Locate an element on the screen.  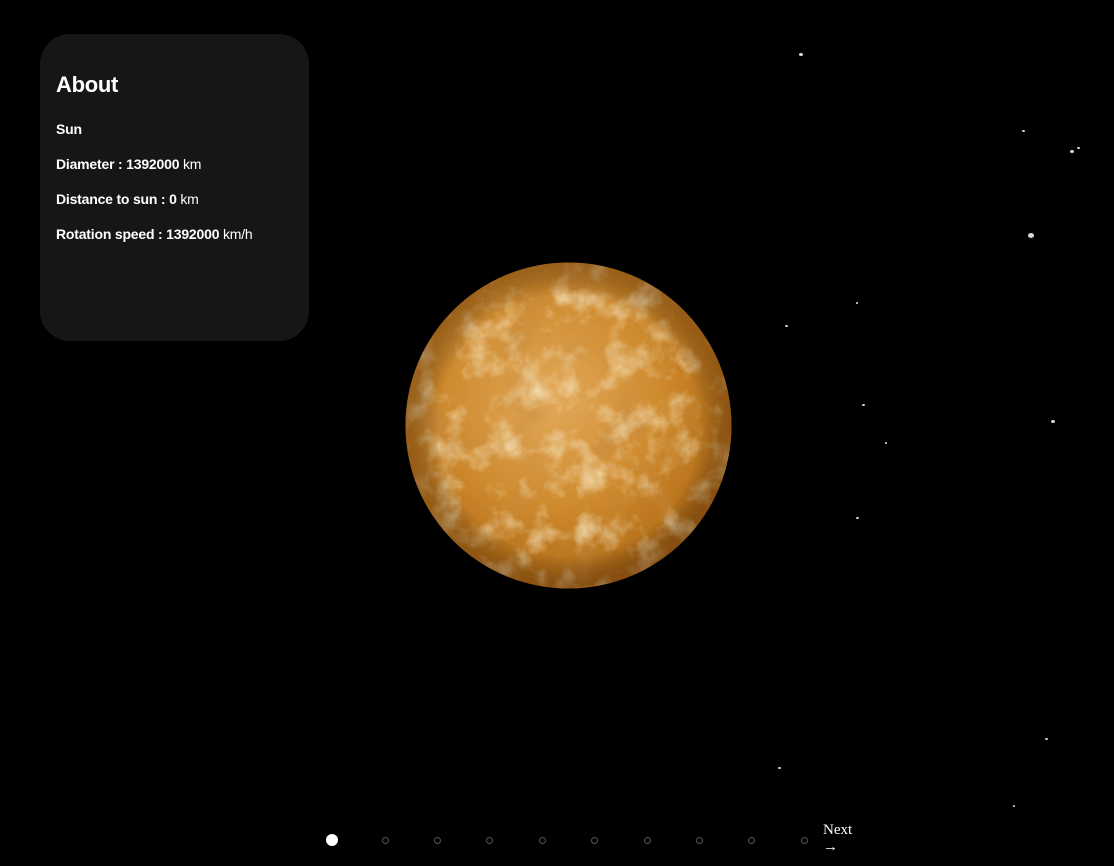
planet-name-value: Sun is located at coordinates (69, 129).